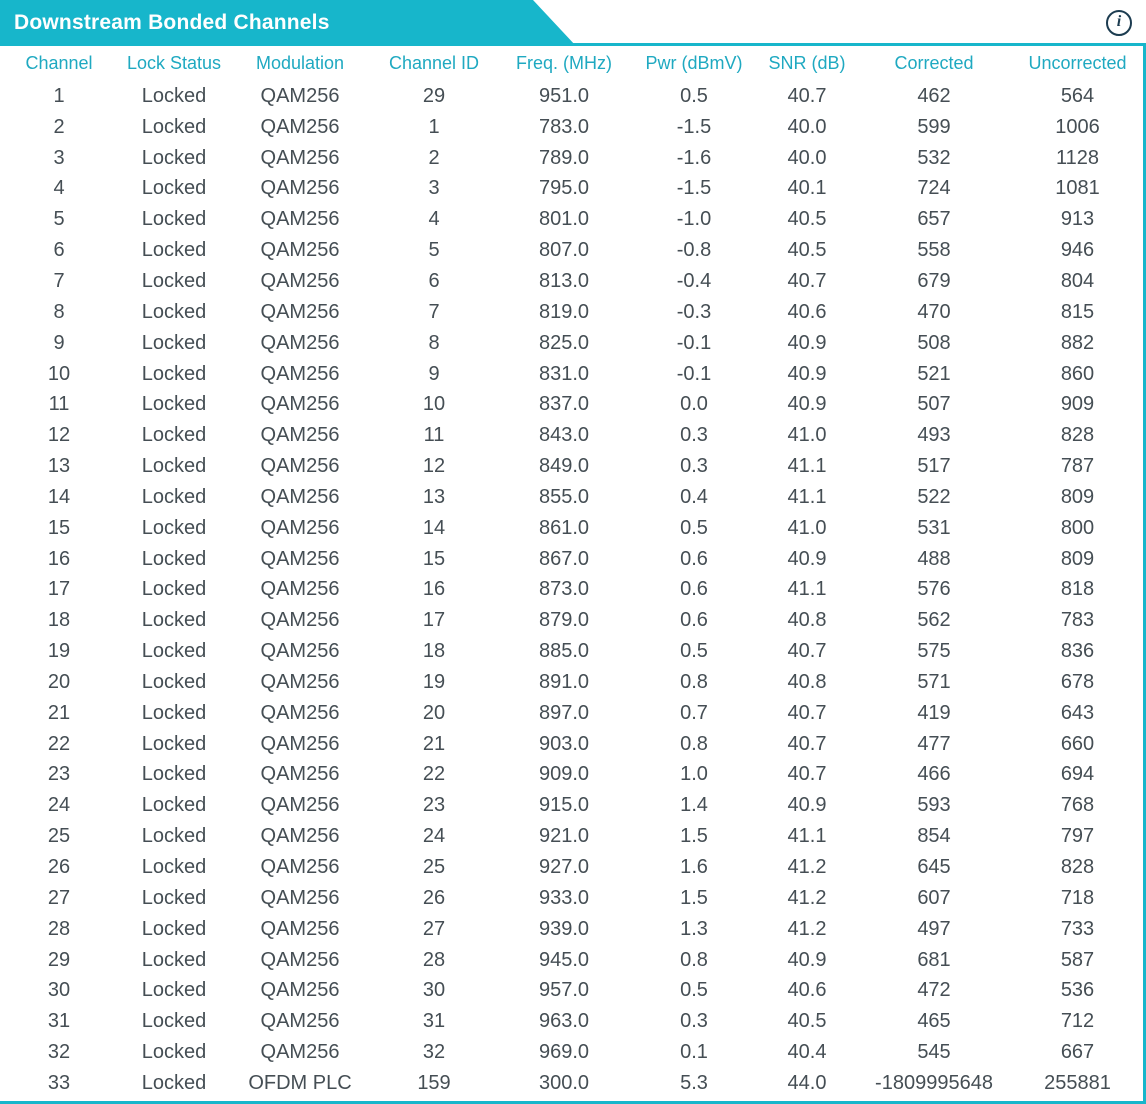 The width and height of the screenshot is (1146, 1104). What do you see at coordinates (934, 342) in the screenshot?
I see `table-cell: 508` at bounding box center [934, 342].